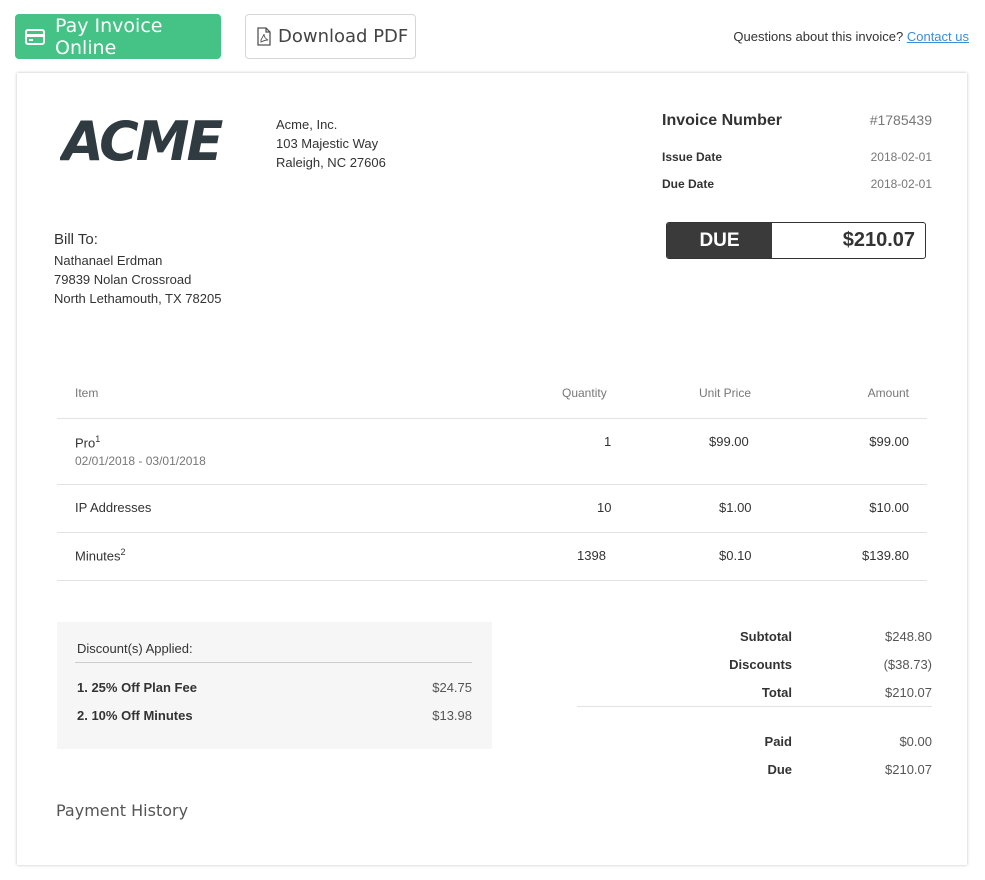  Describe the element at coordinates (138, 298) in the screenshot. I see `customer-address-line2: North Lethamouth, TX 78205` at that location.